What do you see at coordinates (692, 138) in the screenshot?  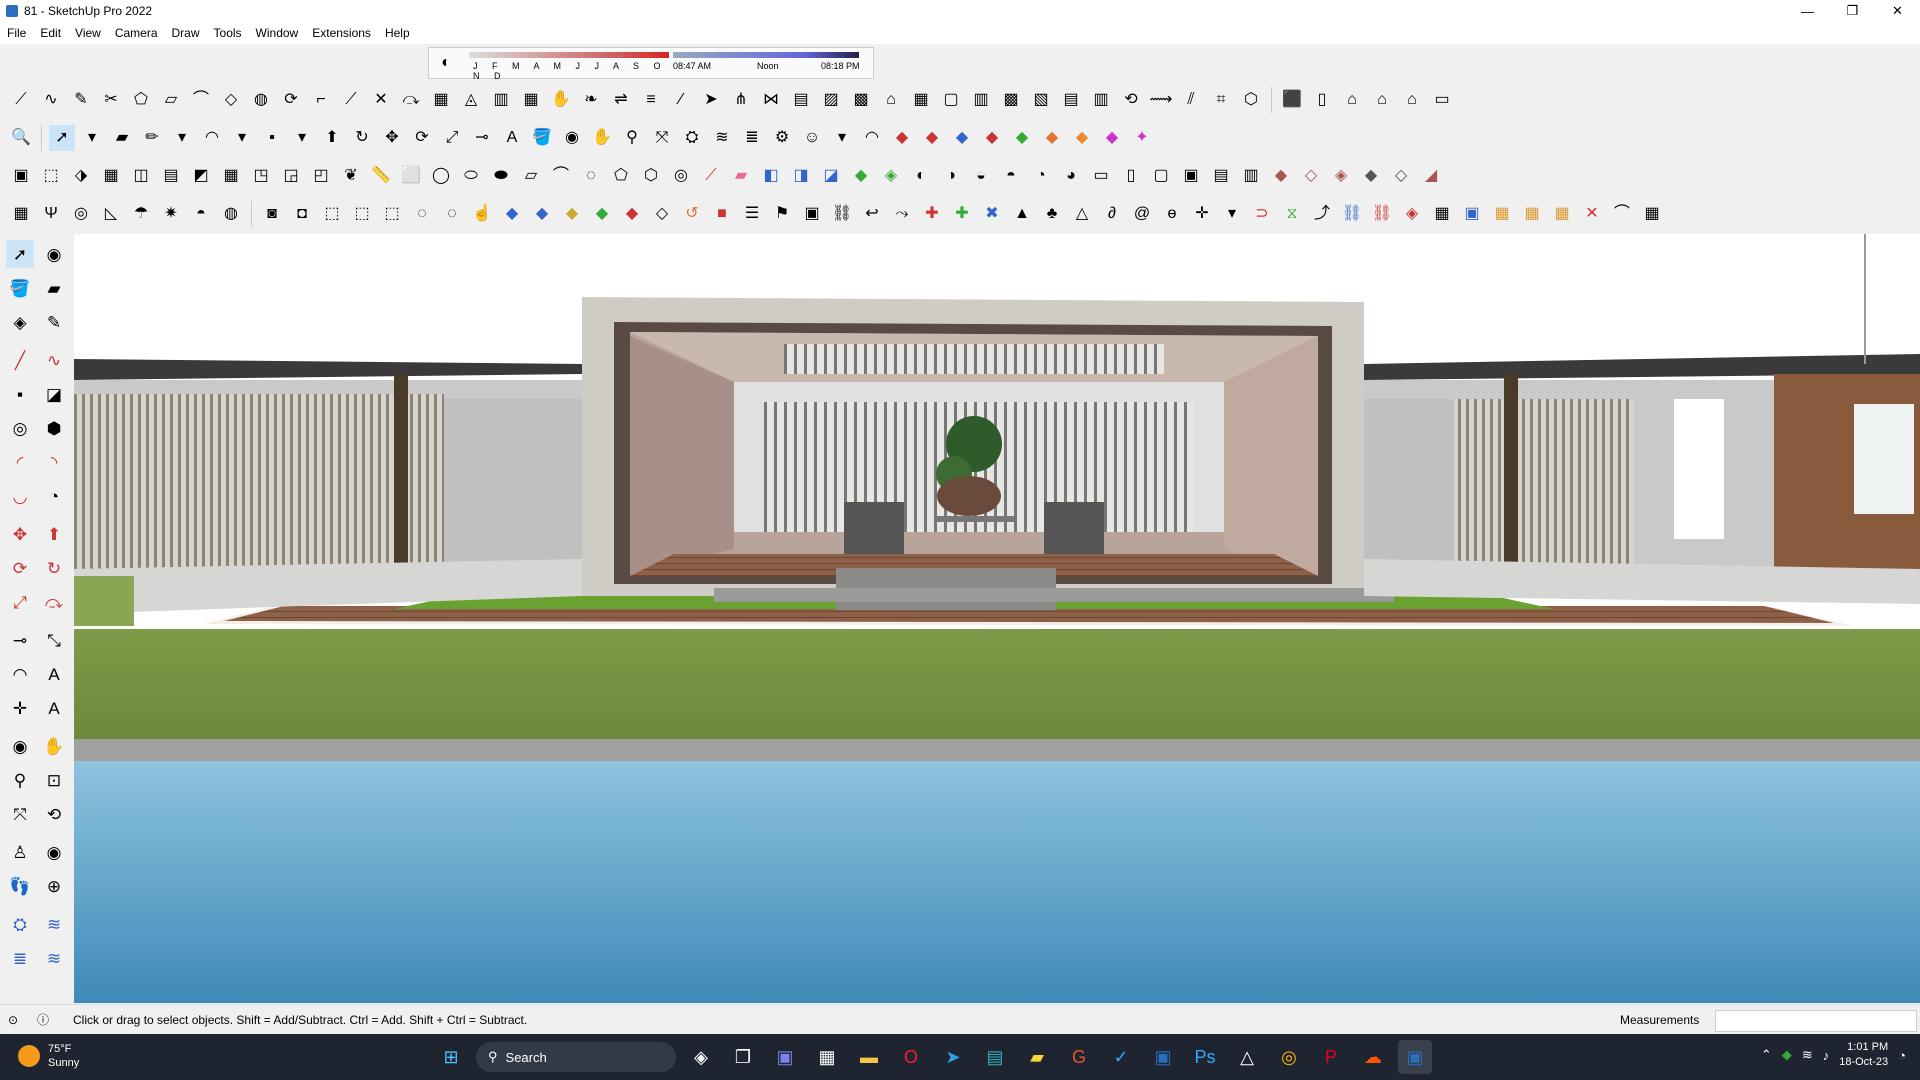 I see `warehouse-icon: ⛭` at bounding box center [692, 138].